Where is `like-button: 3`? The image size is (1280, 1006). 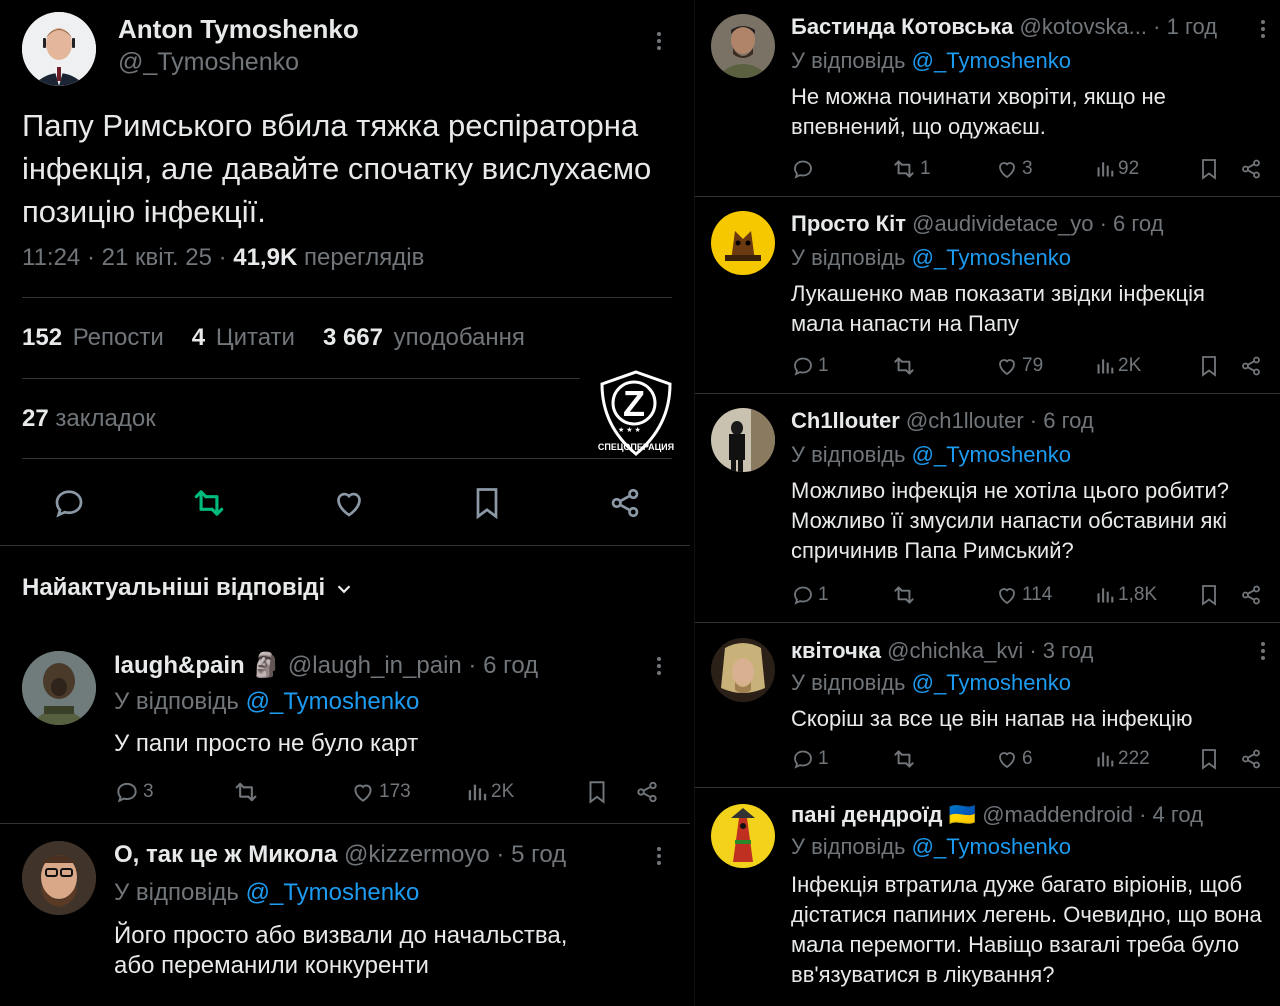
like-button: 3 is located at coordinates (1014, 169).